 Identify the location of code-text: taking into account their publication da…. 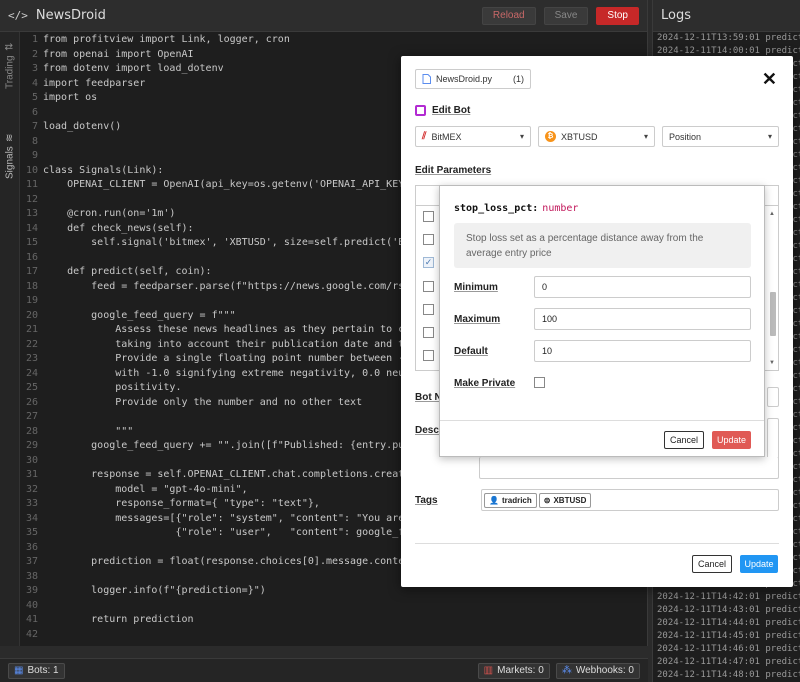
(233, 344).